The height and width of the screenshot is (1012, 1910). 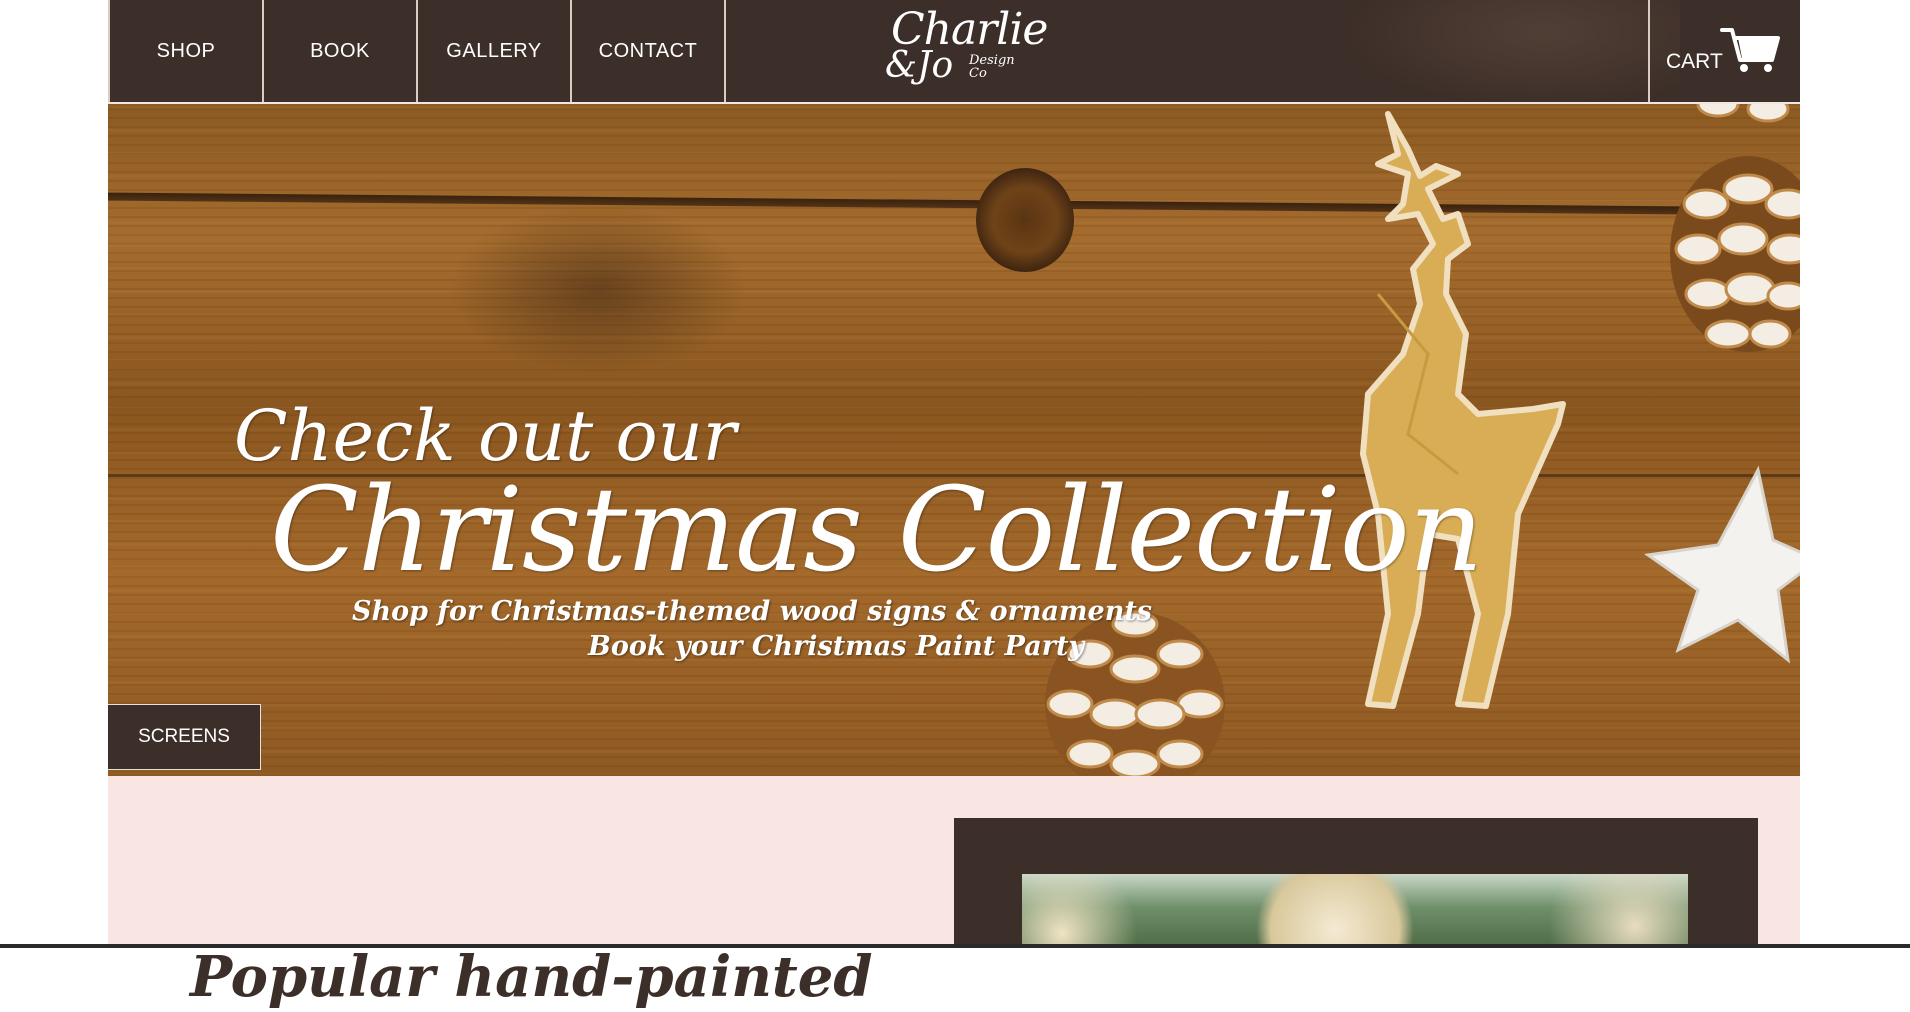 What do you see at coordinates (493, 51) in the screenshot?
I see `nav-gallery: GALLERY` at bounding box center [493, 51].